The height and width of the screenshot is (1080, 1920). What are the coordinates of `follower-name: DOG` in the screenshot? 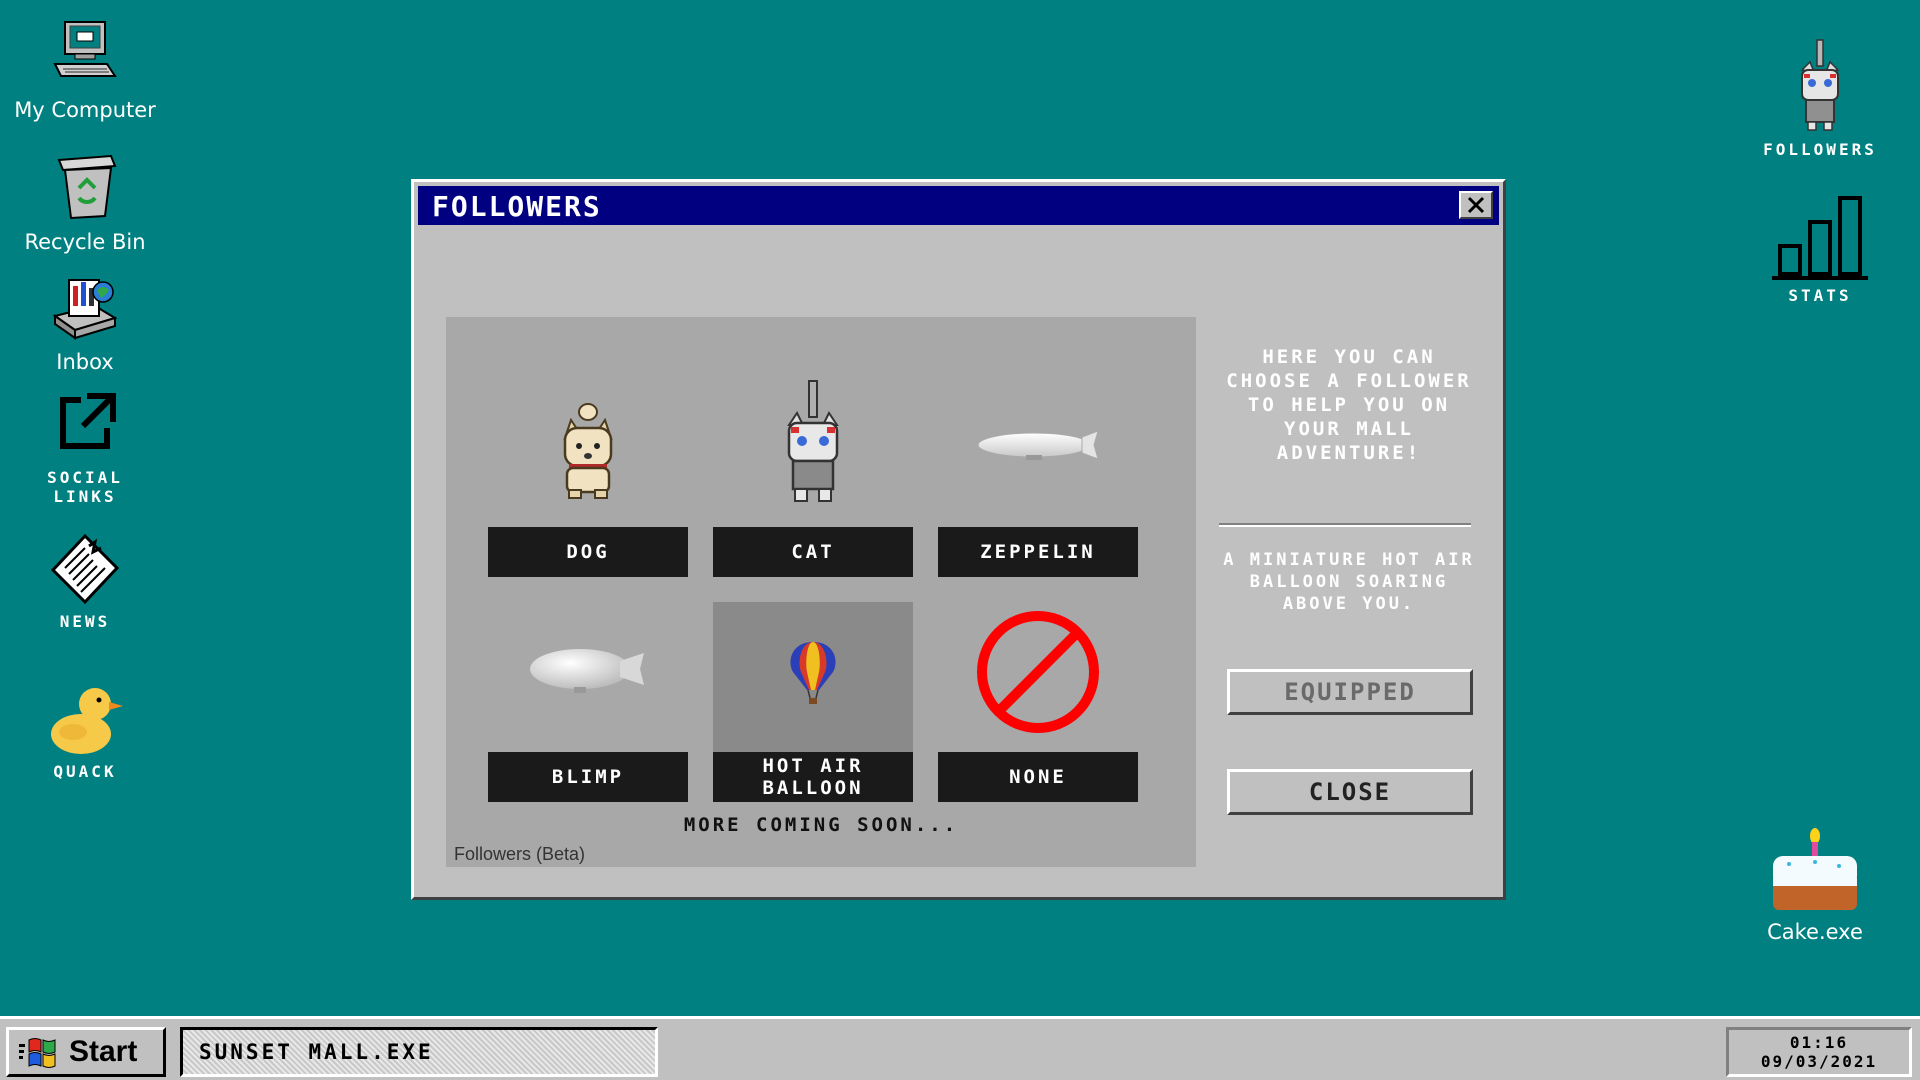 It's located at (588, 552).